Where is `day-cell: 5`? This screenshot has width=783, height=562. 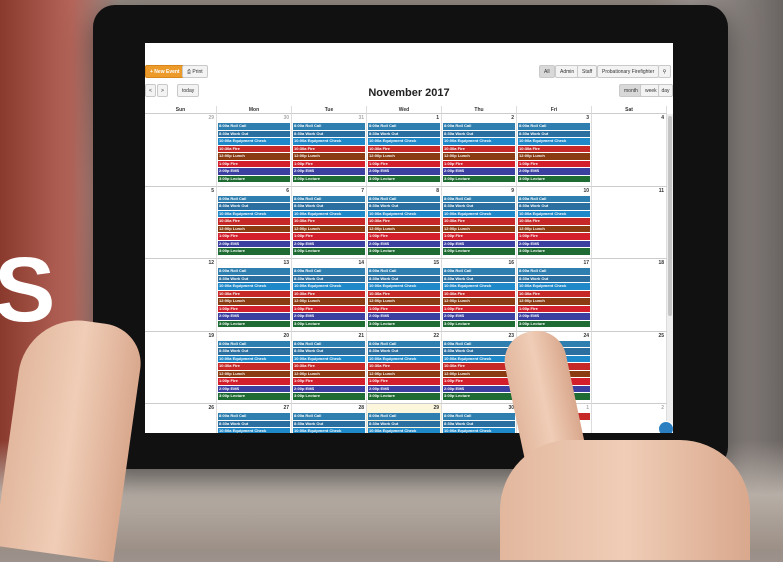
day-cell: 5 is located at coordinates (181, 222).